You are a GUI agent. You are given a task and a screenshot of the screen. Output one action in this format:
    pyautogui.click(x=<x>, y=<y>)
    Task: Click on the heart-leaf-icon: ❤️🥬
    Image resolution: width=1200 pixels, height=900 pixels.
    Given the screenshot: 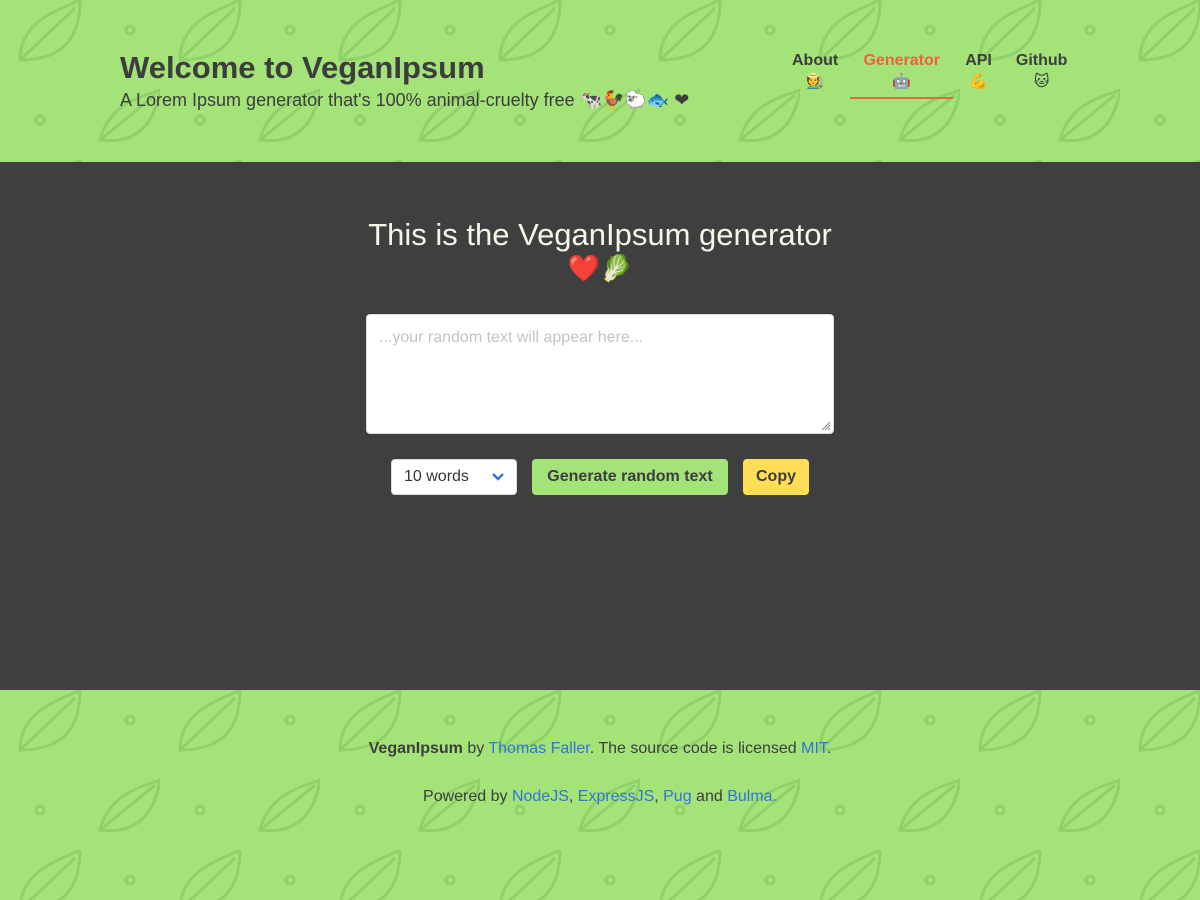 What is the action you would take?
    pyautogui.click(x=600, y=268)
    